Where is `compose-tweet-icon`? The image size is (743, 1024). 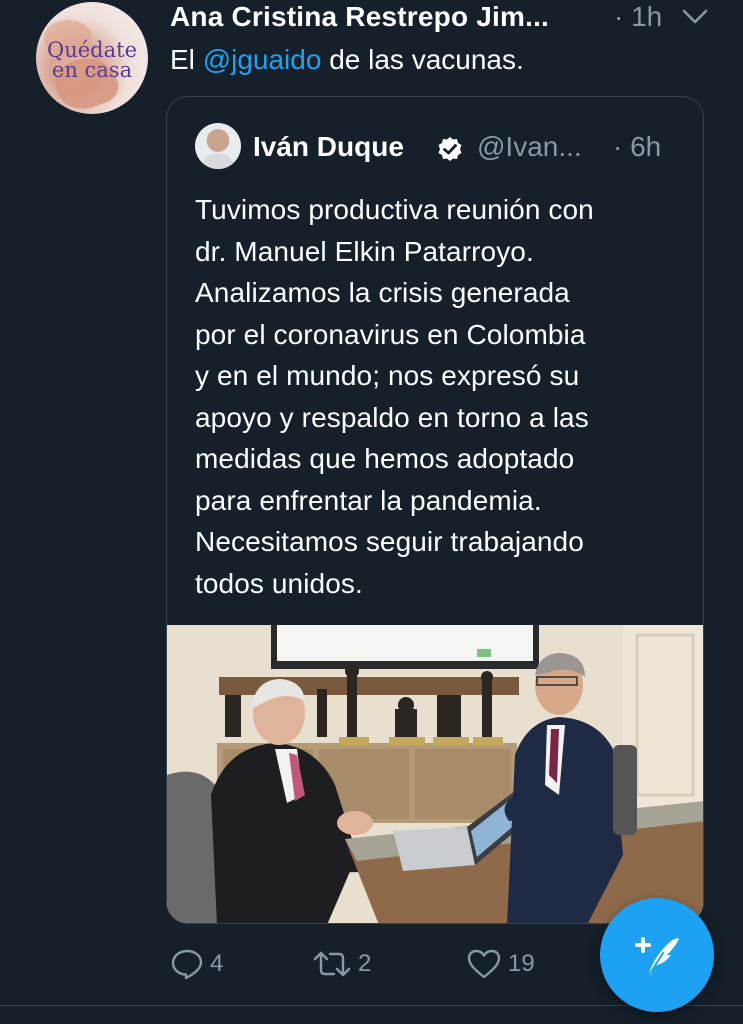 compose-tweet-icon is located at coordinates (657, 956).